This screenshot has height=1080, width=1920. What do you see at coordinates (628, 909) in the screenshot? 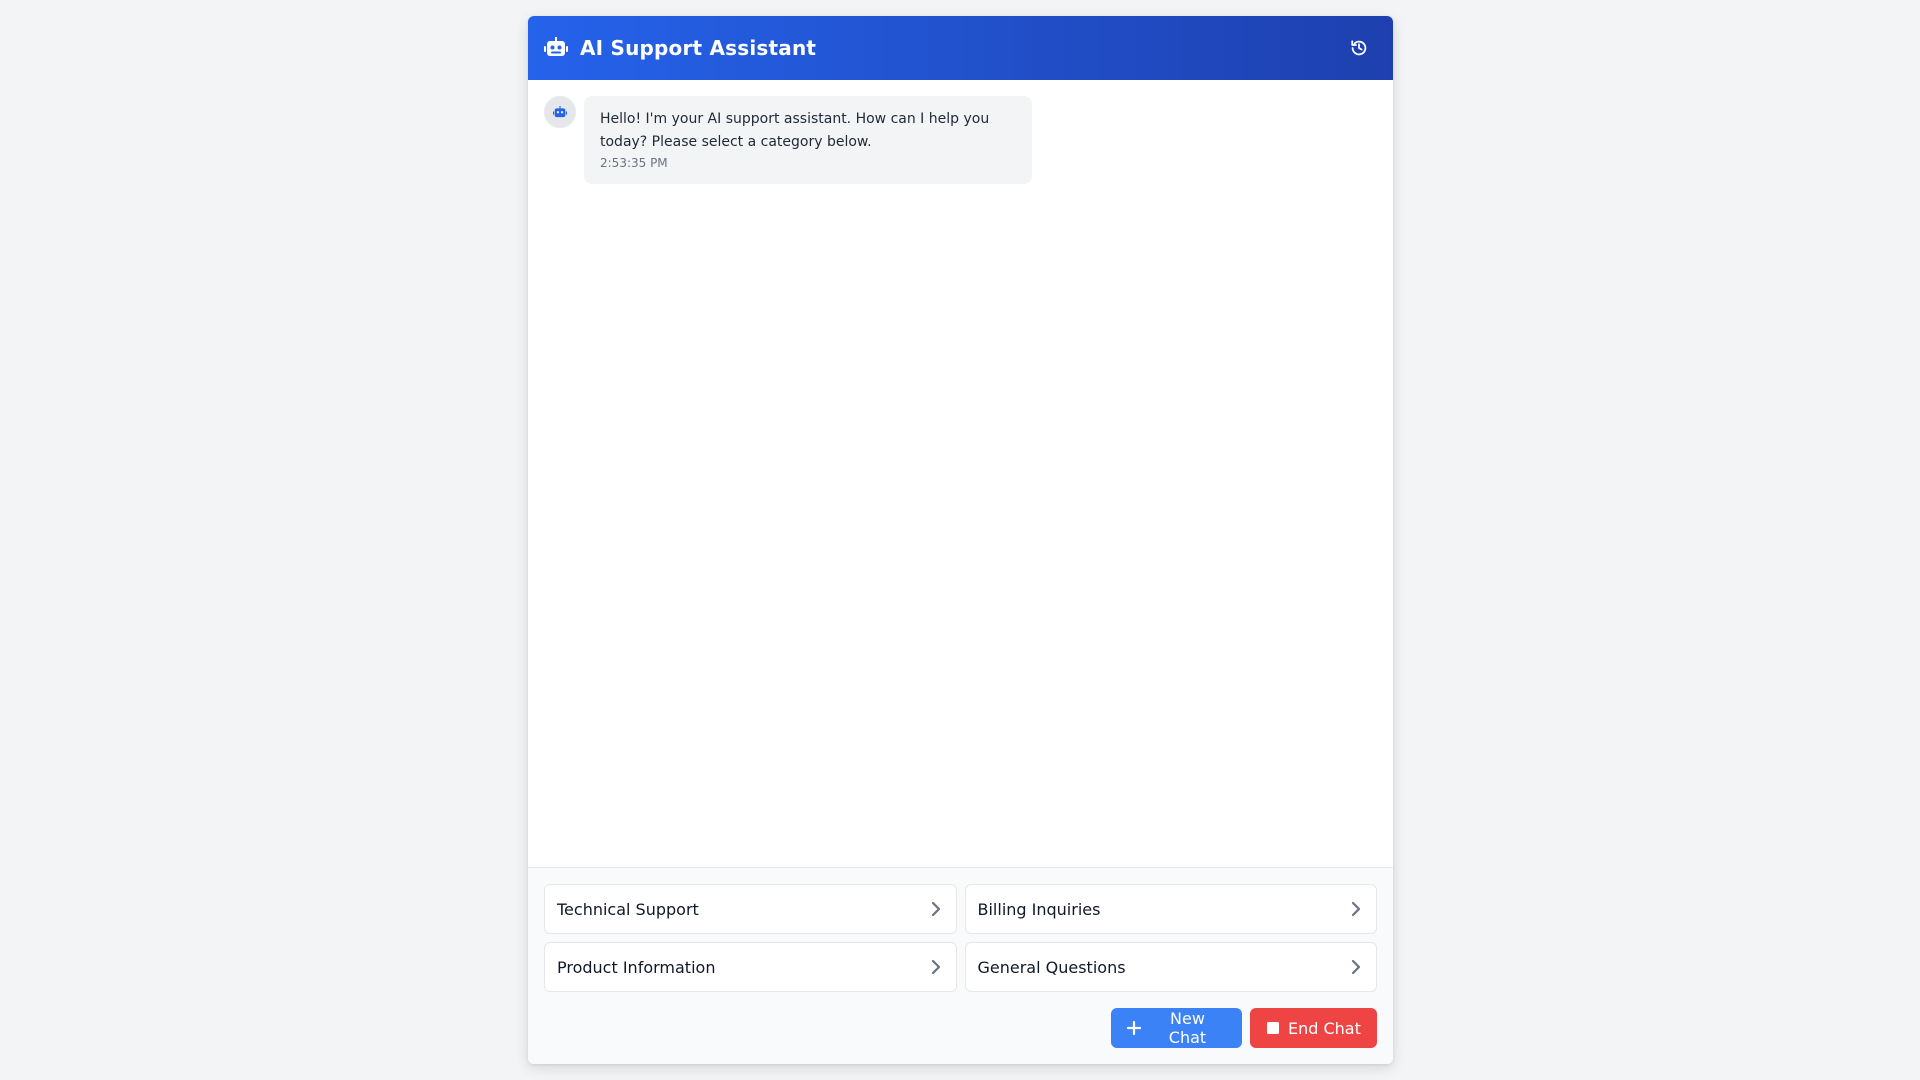
I see `category-label: Technical Support` at bounding box center [628, 909].